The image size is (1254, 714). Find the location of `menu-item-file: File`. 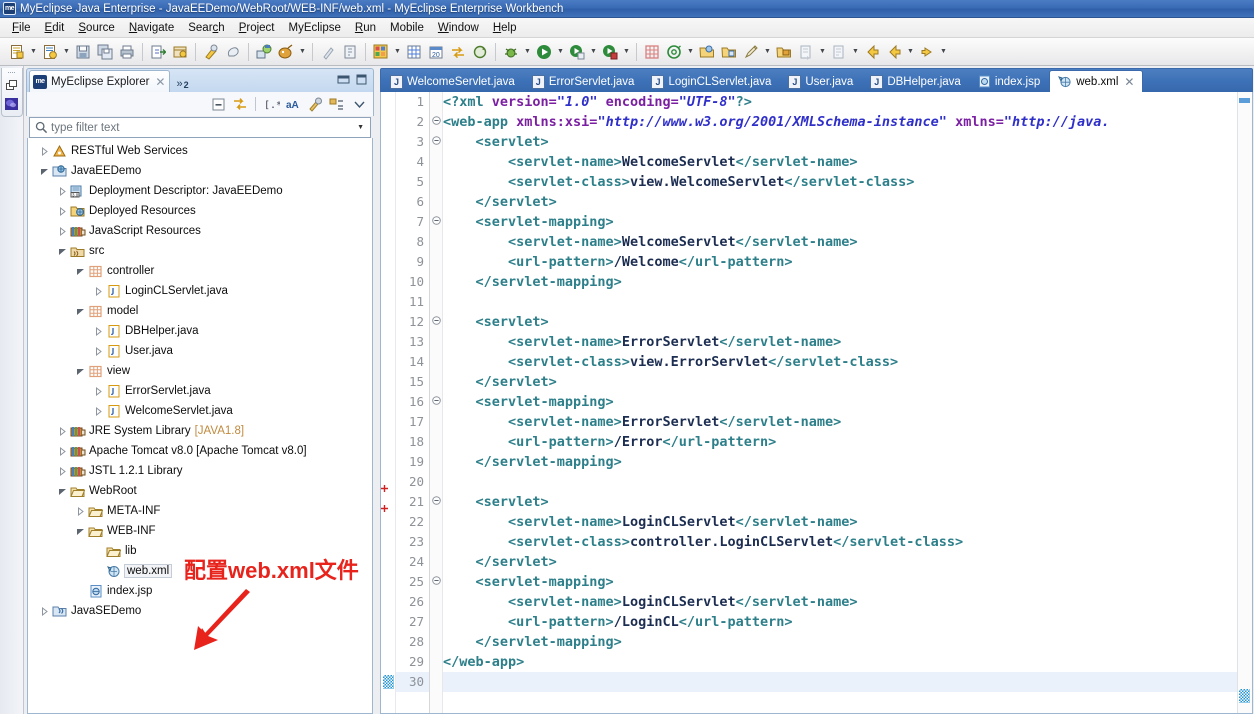

menu-item-file: File is located at coordinates (21, 28).